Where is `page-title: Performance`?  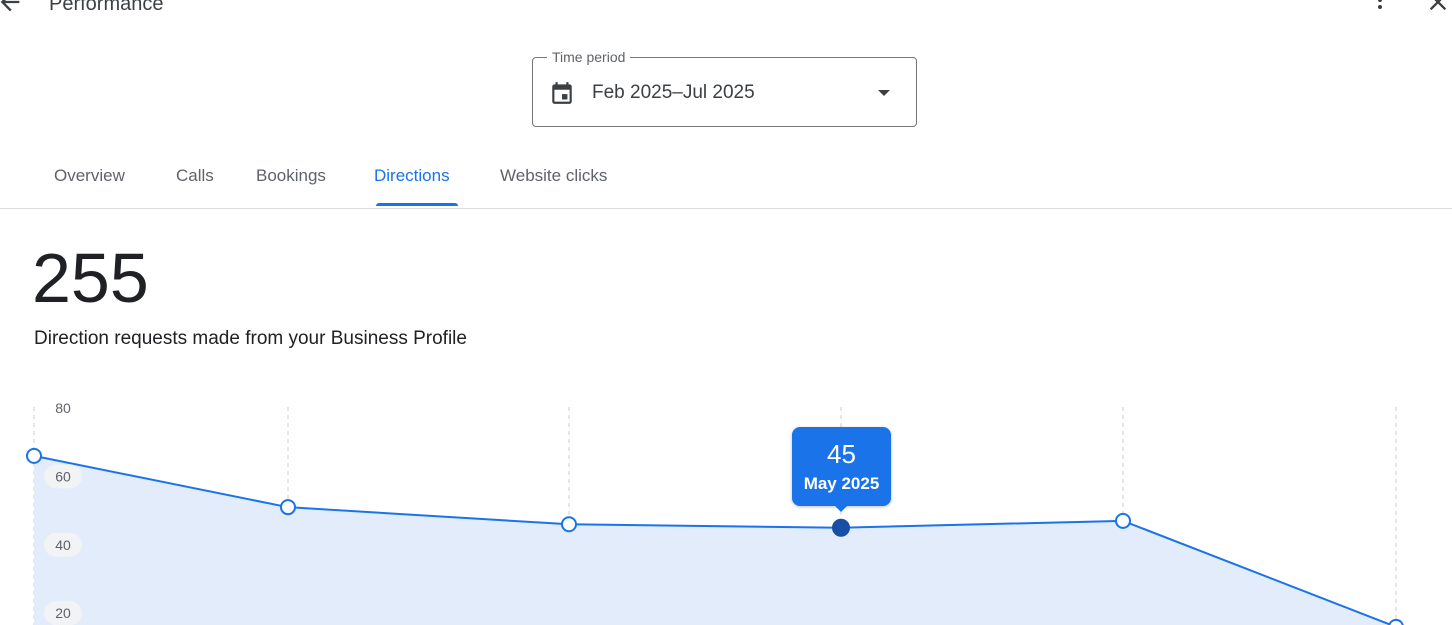
page-title: Performance is located at coordinates (106, 7).